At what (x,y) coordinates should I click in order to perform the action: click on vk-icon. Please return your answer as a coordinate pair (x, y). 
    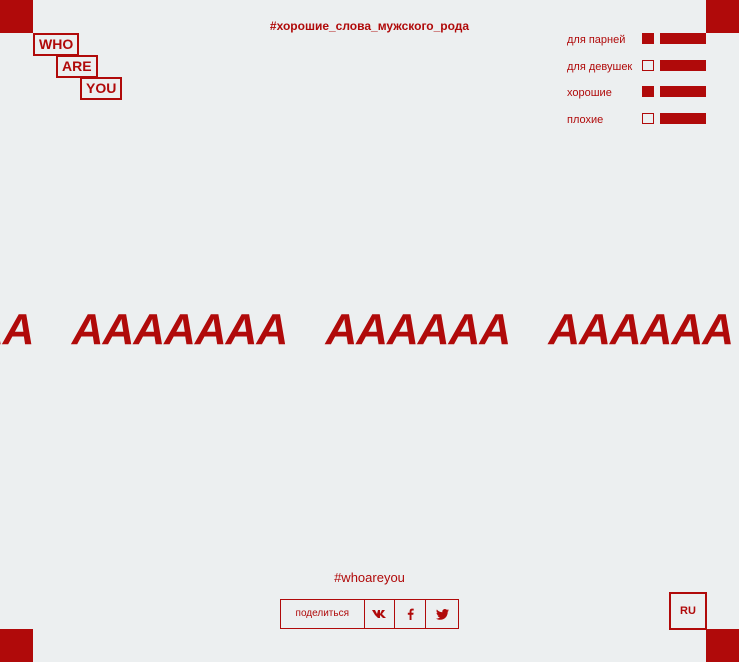
    Looking at the image, I should click on (378, 614).